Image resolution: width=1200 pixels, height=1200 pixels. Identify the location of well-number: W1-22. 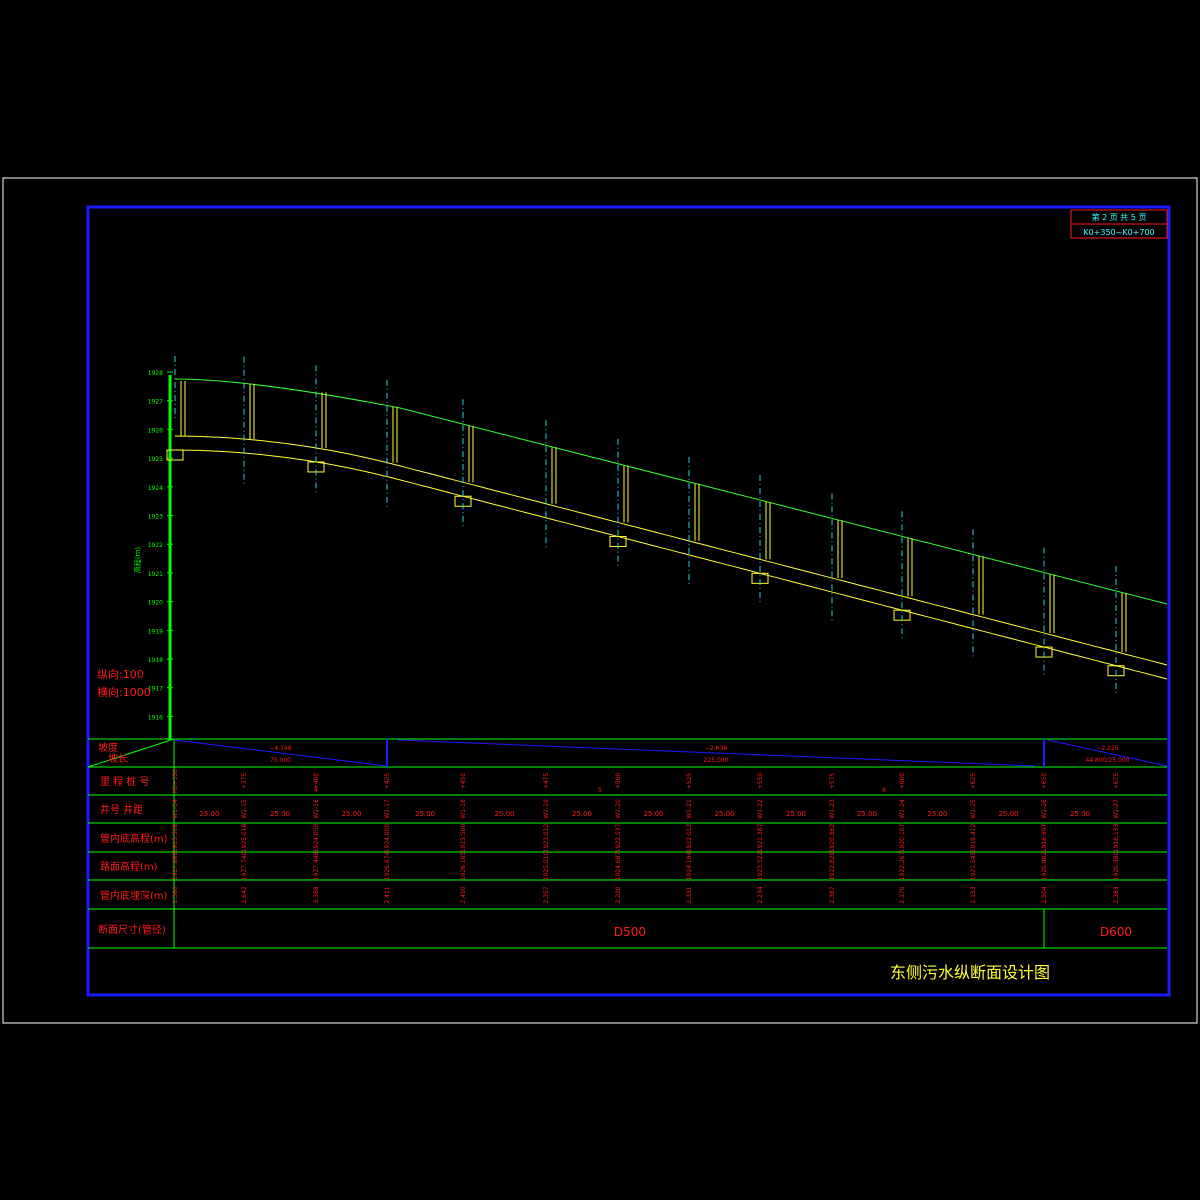
(760, 809).